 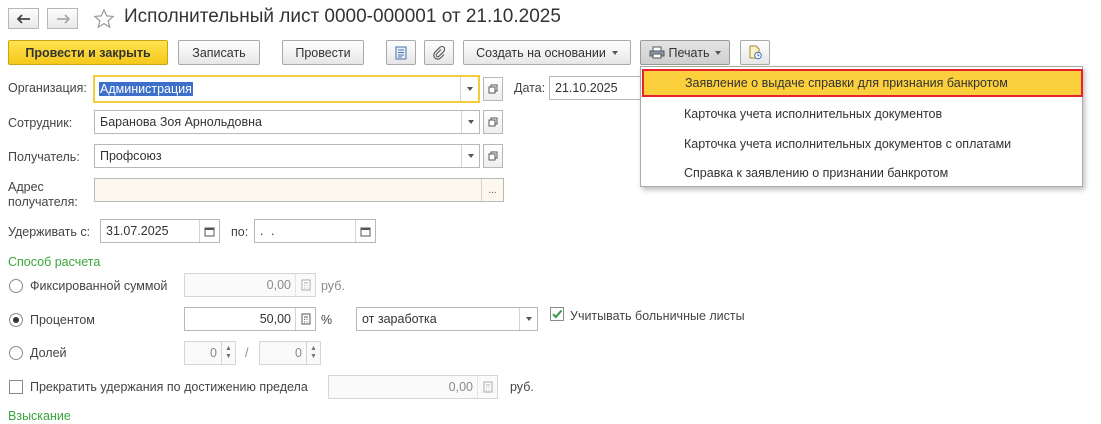 I want to click on arrow-left-icon, so click(x=23, y=18).